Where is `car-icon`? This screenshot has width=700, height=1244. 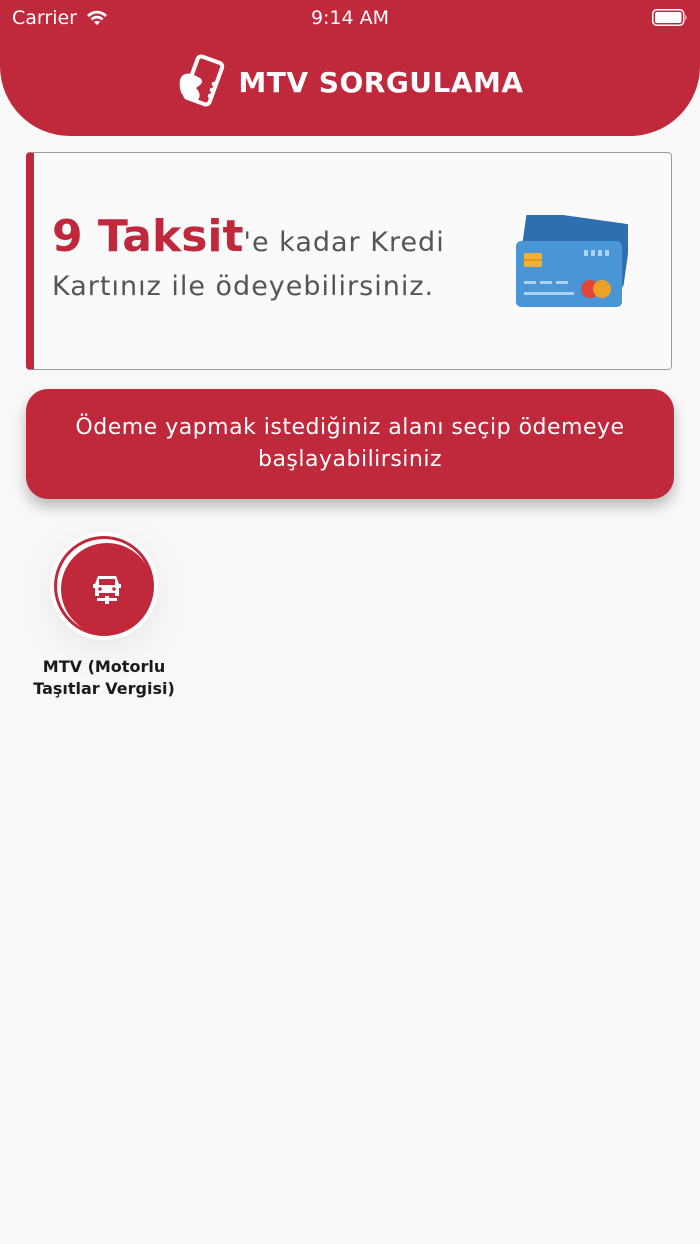 car-icon is located at coordinates (107, 590).